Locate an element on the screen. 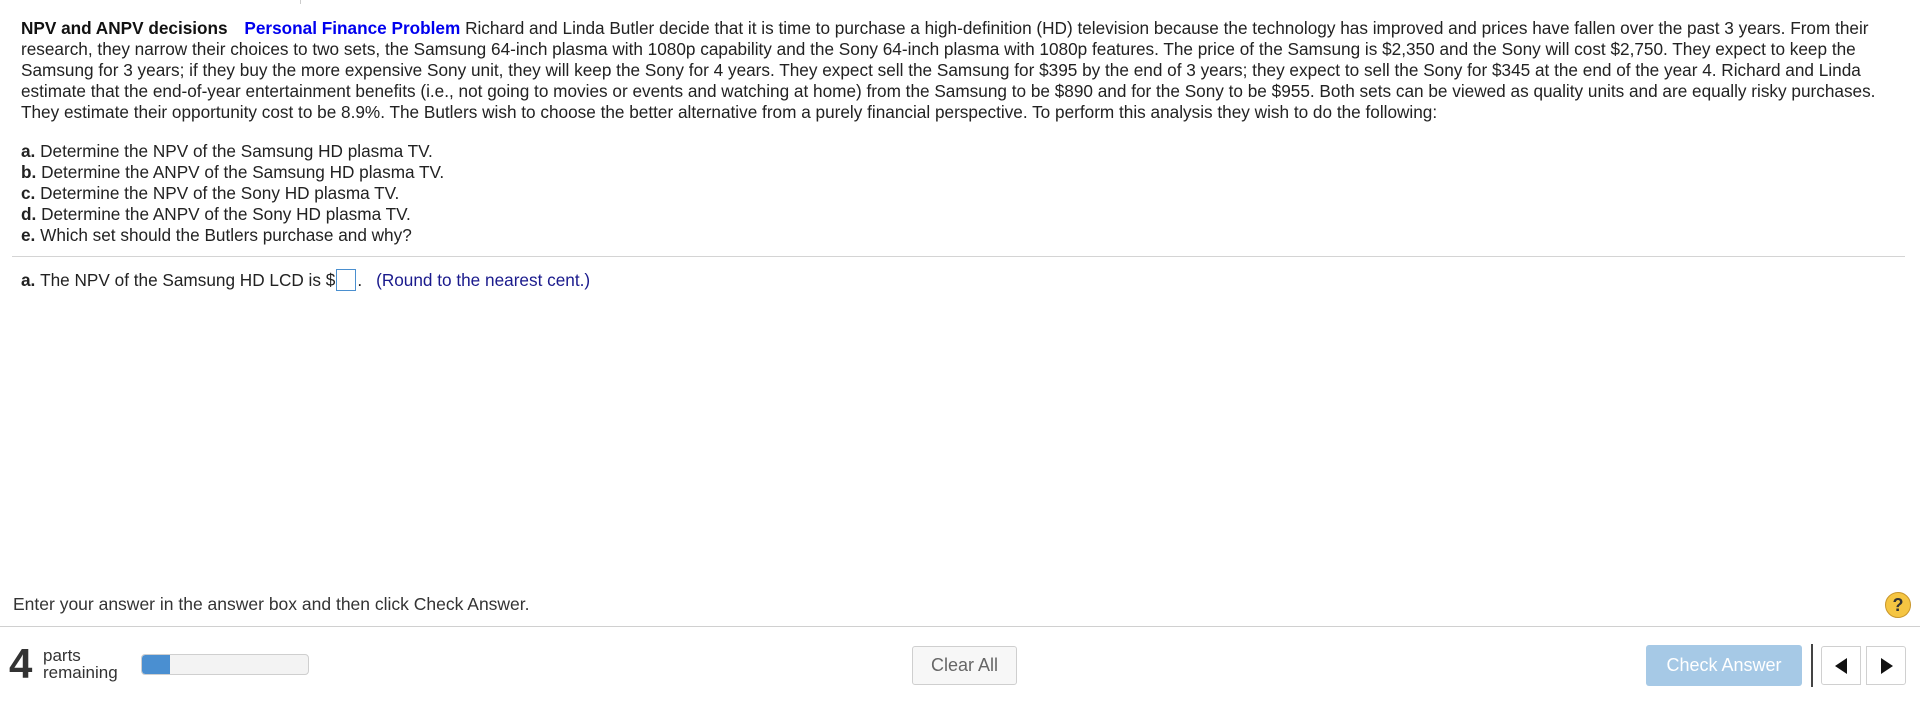 The height and width of the screenshot is (703, 1920). previous-button is located at coordinates (1841, 665).